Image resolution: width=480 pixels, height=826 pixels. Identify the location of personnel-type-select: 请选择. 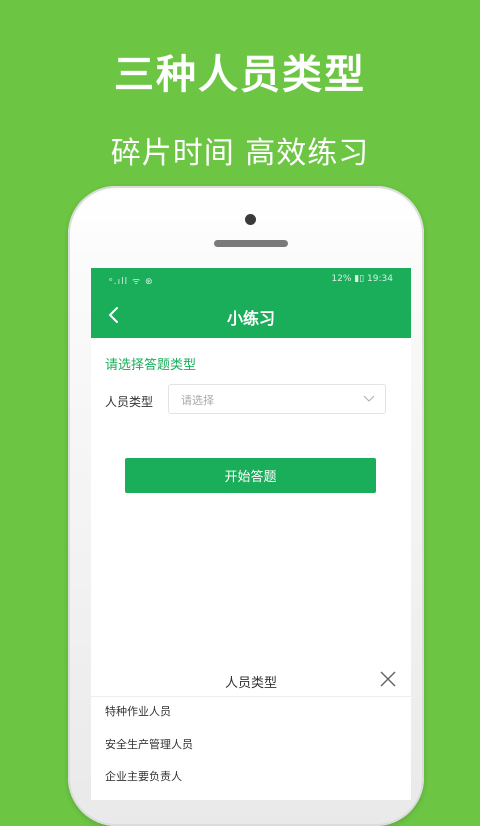
(277, 399).